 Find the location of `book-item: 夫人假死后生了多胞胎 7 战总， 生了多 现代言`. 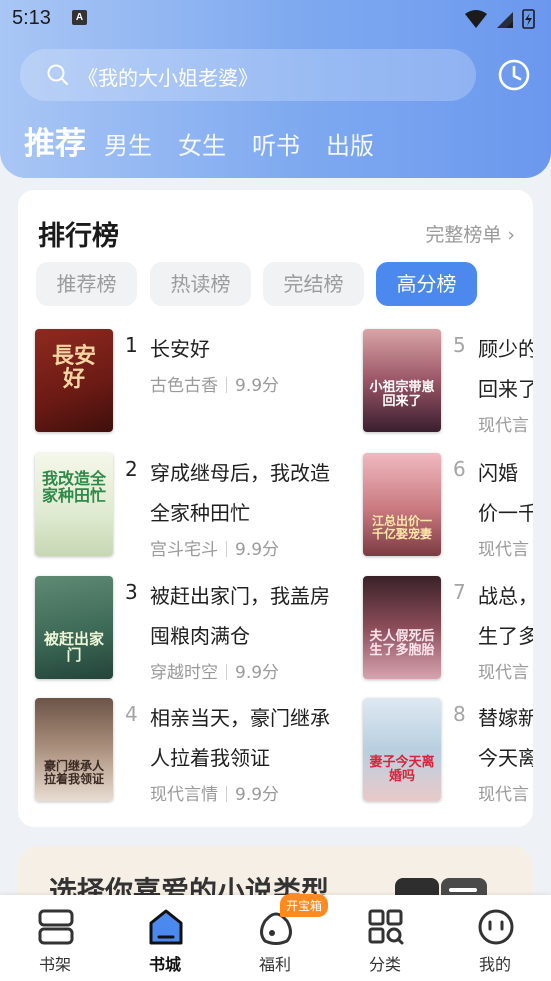

book-item: 夫人假死后生了多胞胎 7 战总， 生了多 现代言 is located at coordinates (448, 629).